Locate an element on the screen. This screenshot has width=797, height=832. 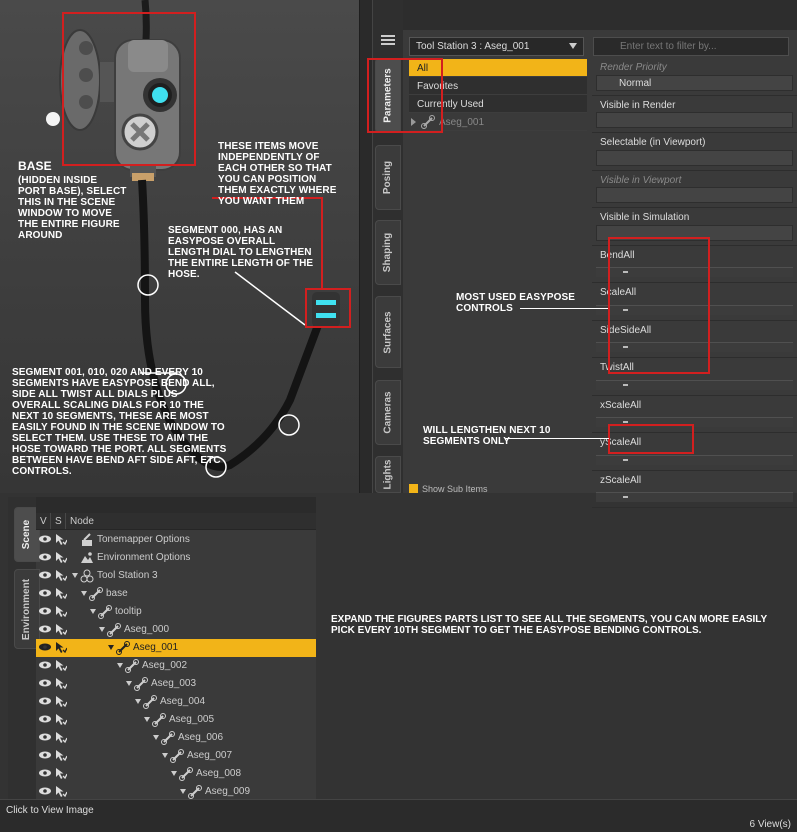
click-to-view-link: Click to View Image is located at coordinates (50, 810).